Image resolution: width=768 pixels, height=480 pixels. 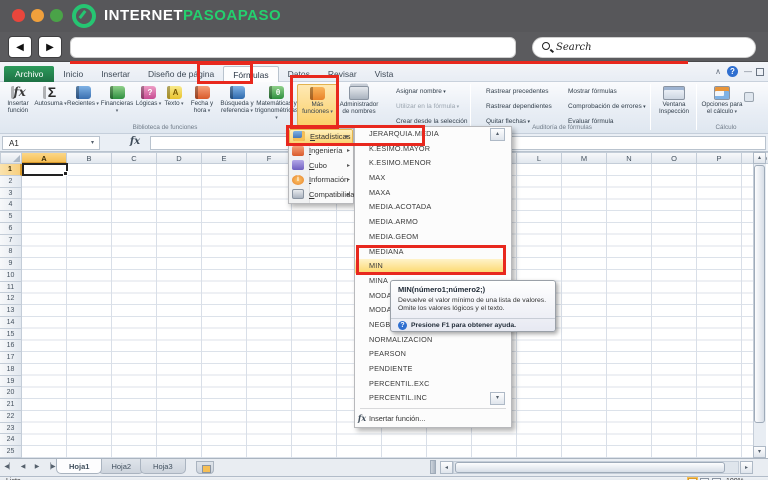 What do you see at coordinates (601, 91) in the screenshot?
I see `audit-item: Mostrar fórmulas` at bounding box center [601, 91].